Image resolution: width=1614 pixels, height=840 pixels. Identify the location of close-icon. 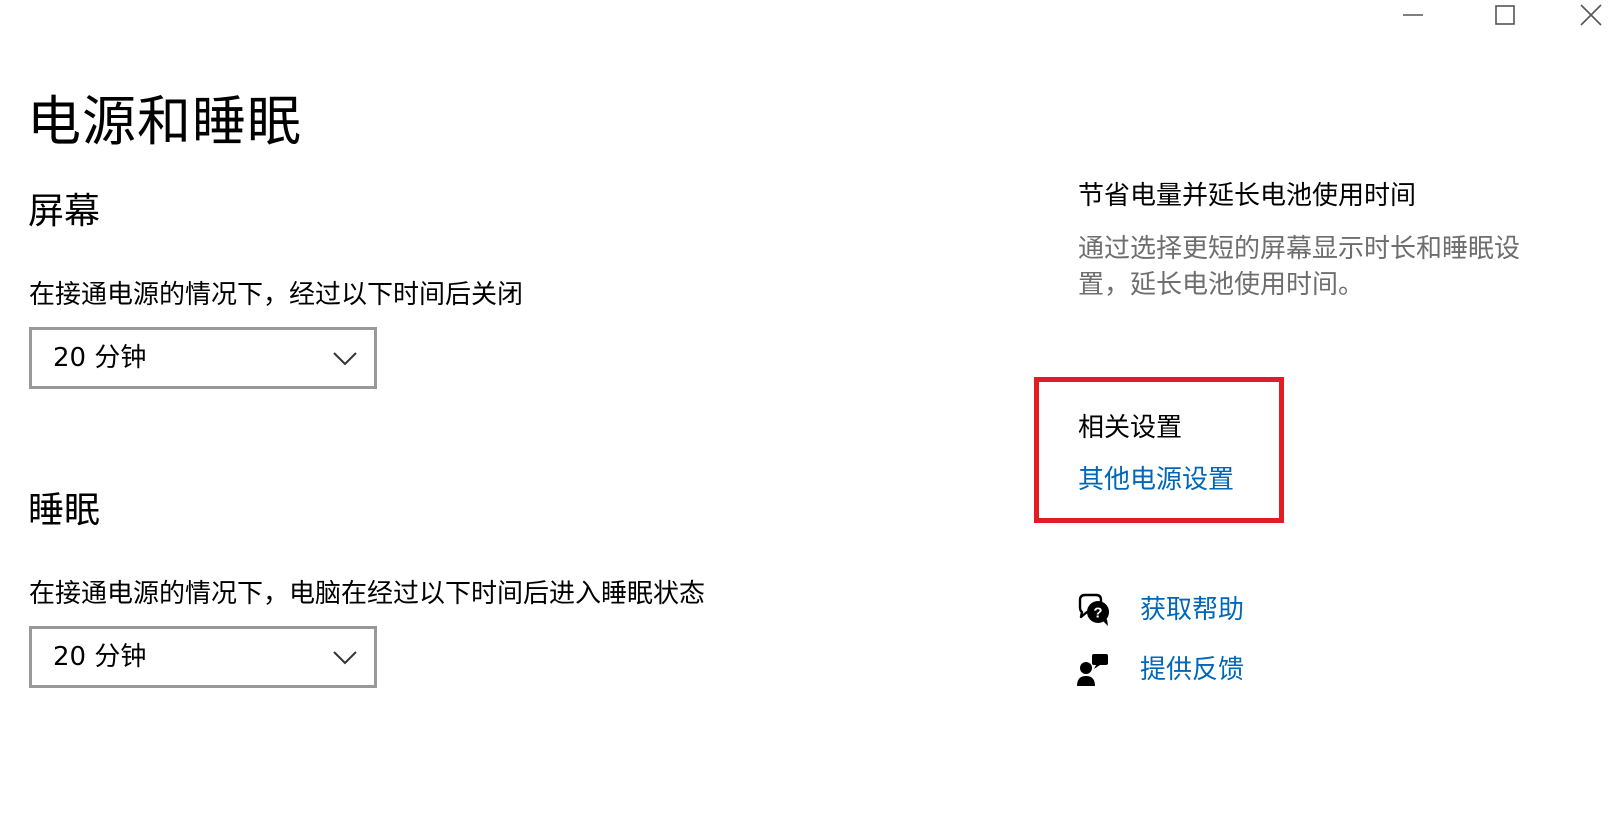
(1591, 15).